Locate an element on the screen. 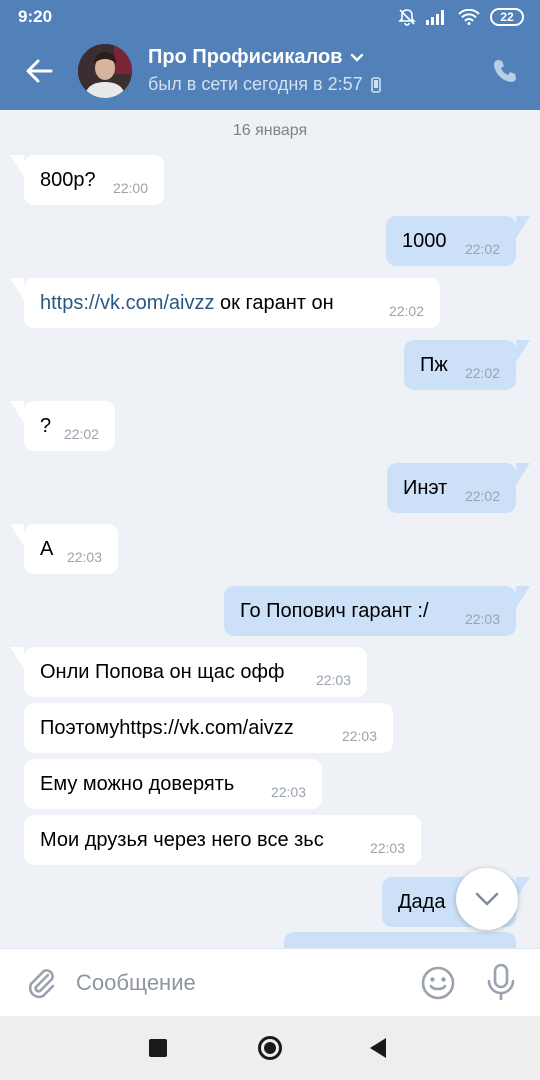 Image resolution: width=540 pixels, height=1080 pixels. message-text: Пж is located at coordinates (434, 364).